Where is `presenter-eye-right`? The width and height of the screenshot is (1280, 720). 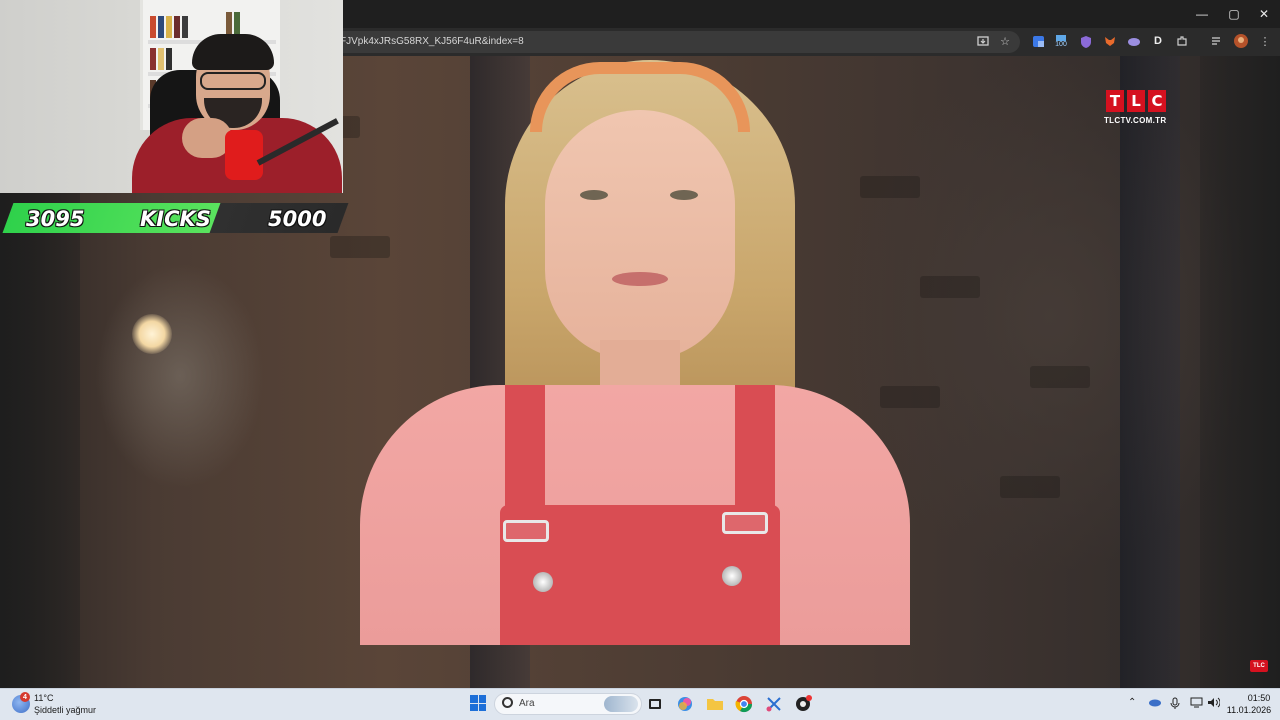 presenter-eye-right is located at coordinates (684, 195).